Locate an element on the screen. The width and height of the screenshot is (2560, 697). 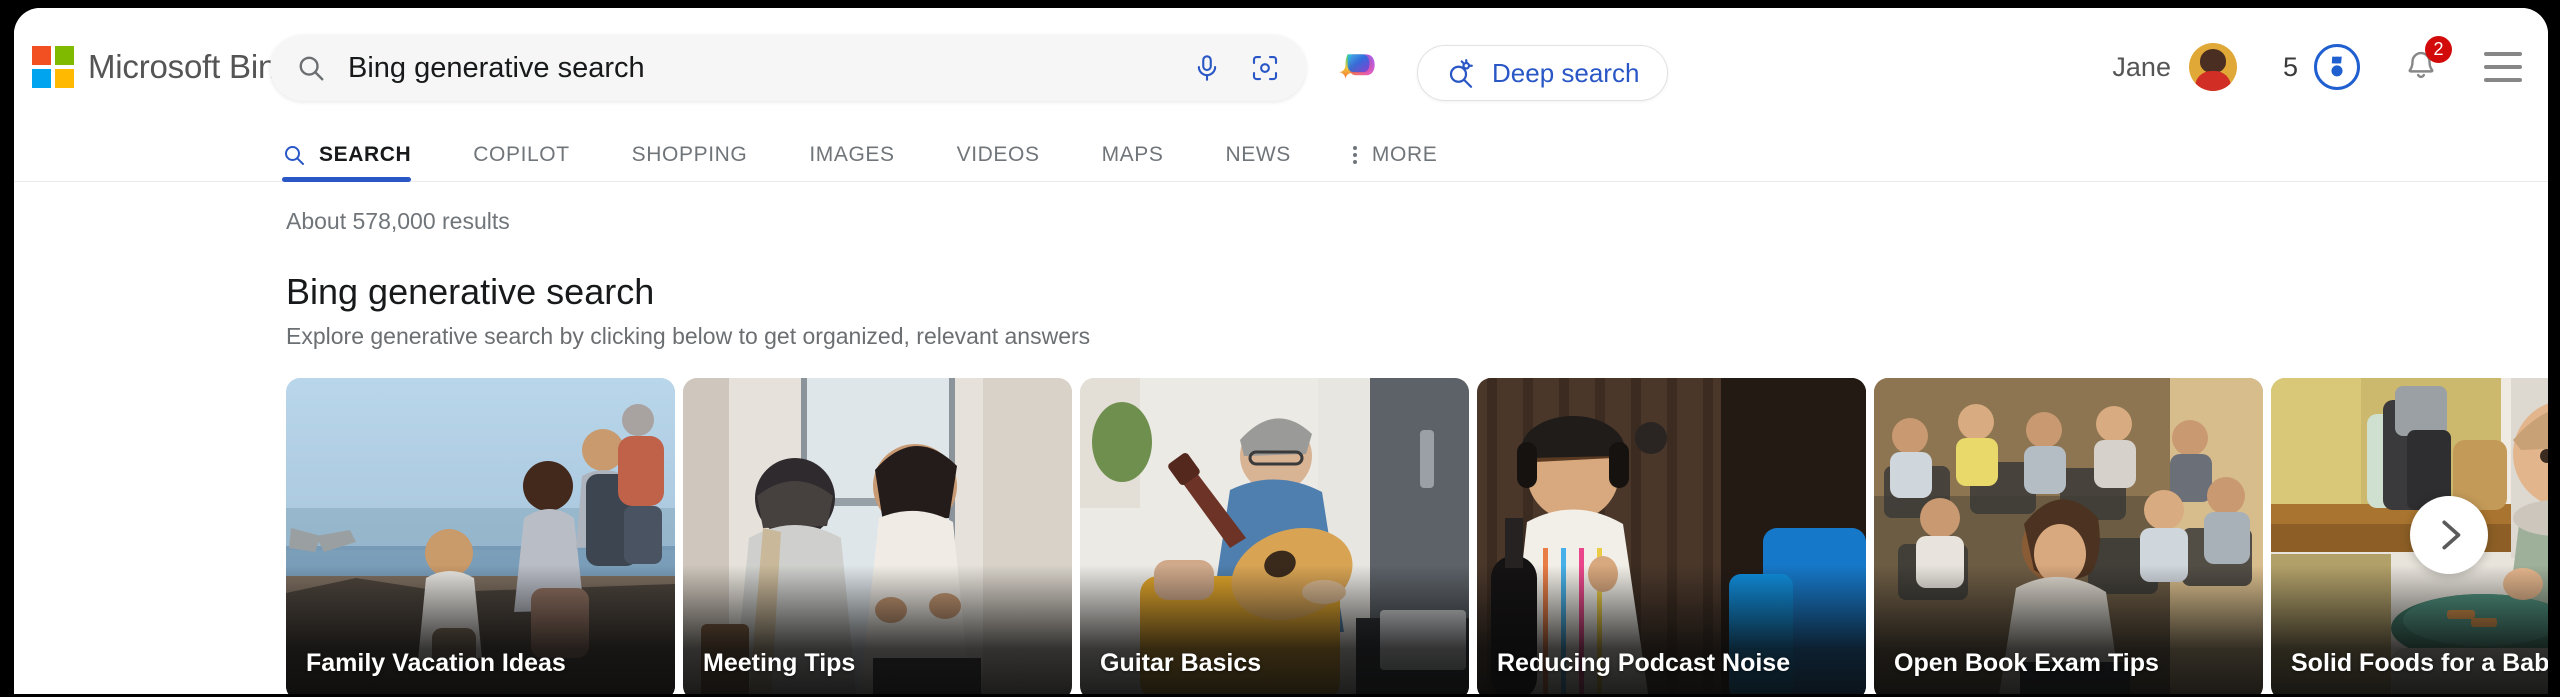
tab-label: NEWS is located at coordinates (1258, 154).